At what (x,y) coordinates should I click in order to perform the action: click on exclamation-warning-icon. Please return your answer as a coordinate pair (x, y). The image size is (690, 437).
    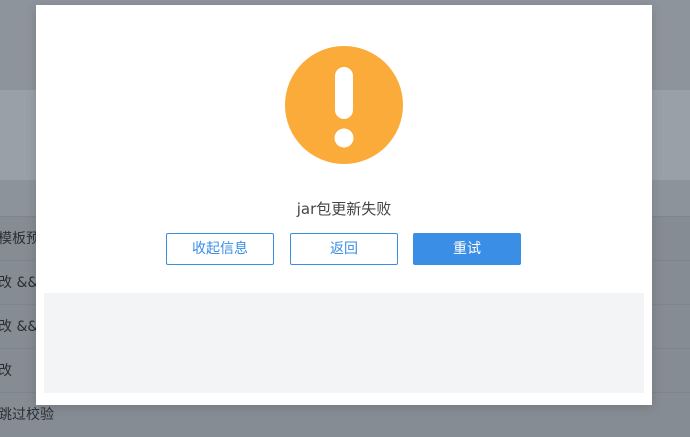
    Looking at the image, I should click on (344, 105).